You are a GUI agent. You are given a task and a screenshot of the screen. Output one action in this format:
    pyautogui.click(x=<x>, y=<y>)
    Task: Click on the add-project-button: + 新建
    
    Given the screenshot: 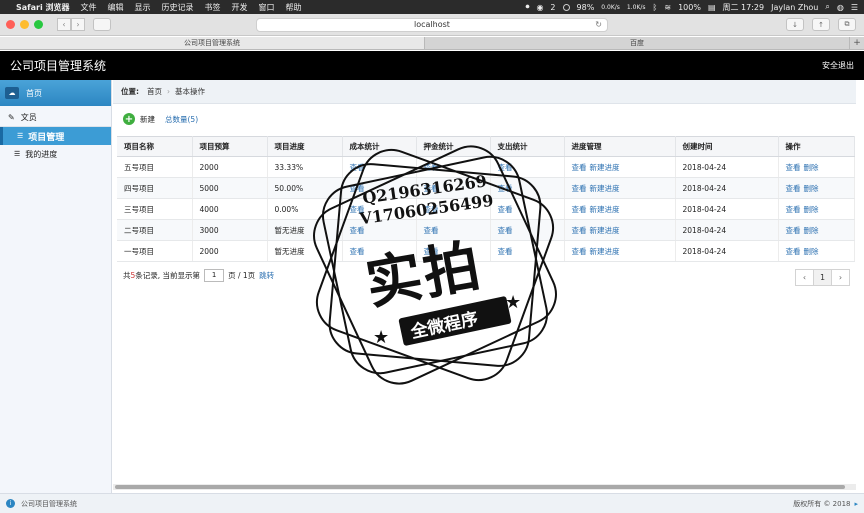 What is the action you would take?
    pyautogui.click(x=139, y=119)
    